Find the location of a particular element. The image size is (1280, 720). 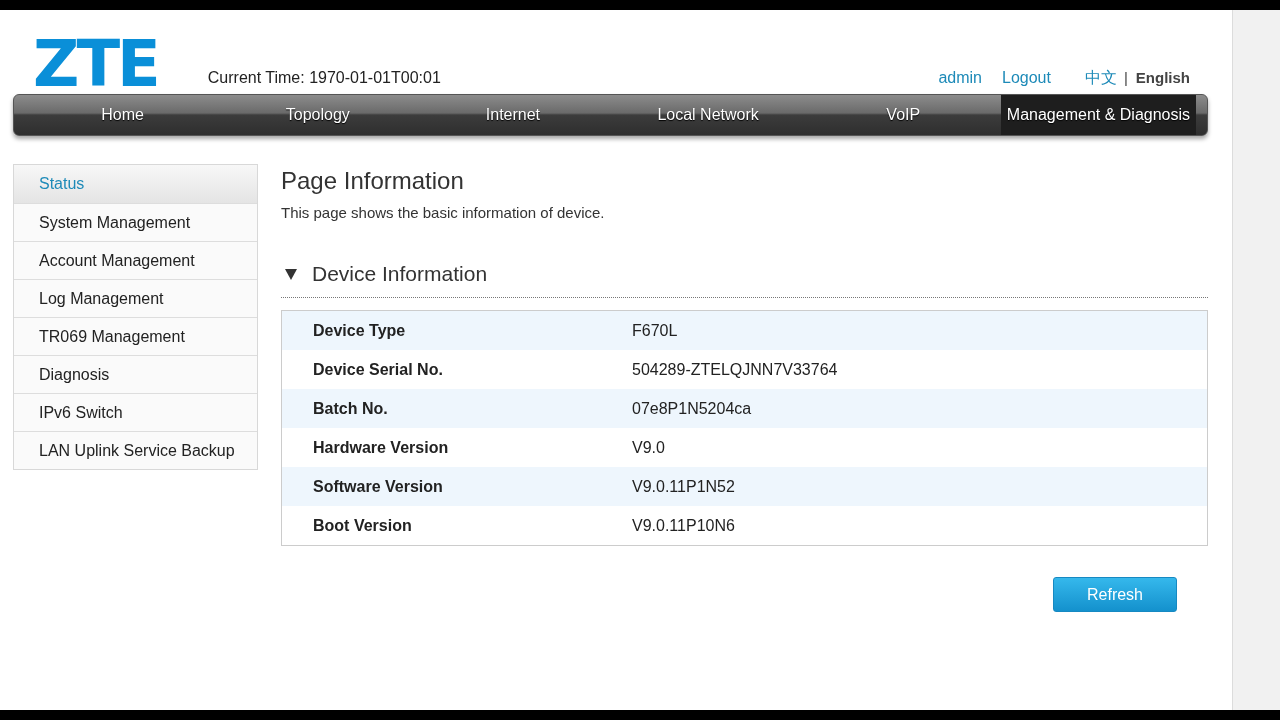

section-title: Device Information is located at coordinates (400, 274).